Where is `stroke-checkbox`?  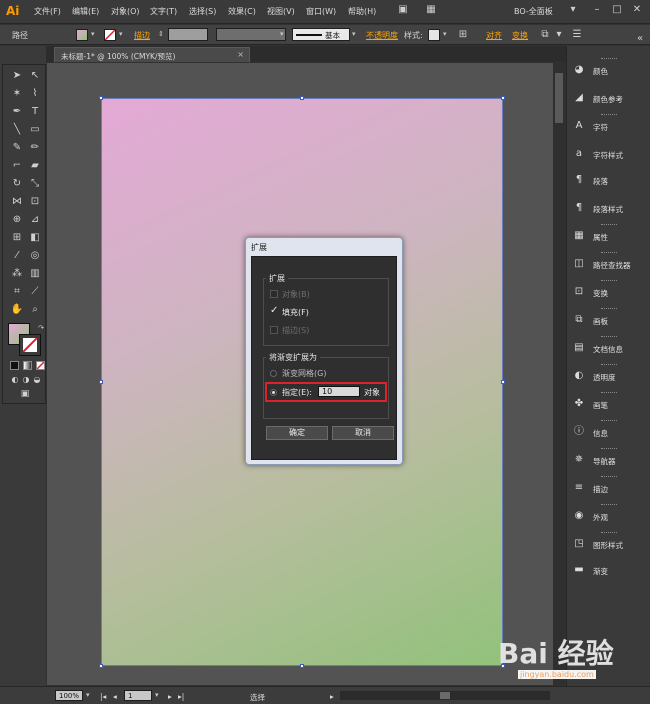 stroke-checkbox is located at coordinates (274, 330).